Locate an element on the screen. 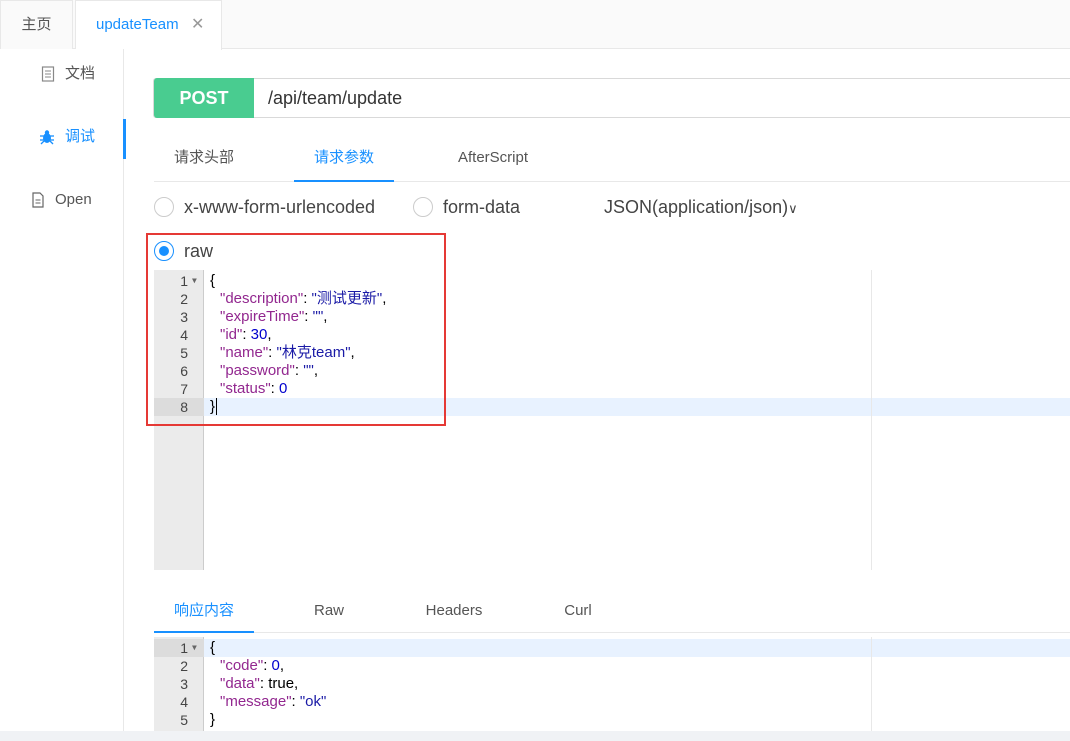  radio-label: form-data is located at coordinates (482, 207).